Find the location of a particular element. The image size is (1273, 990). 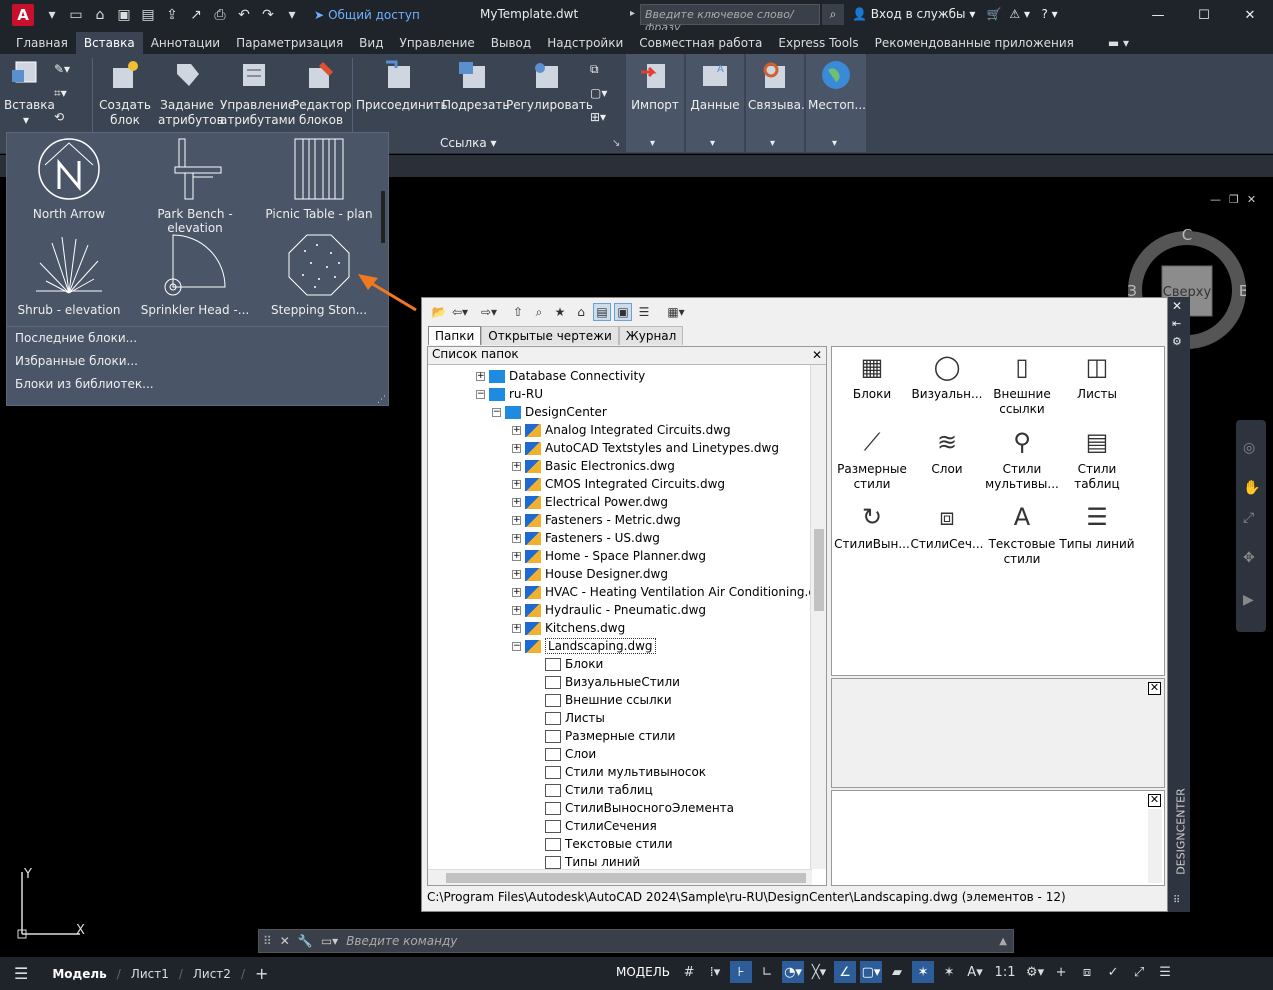

views-icon: ▦▾ is located at coordinates (676, 312).